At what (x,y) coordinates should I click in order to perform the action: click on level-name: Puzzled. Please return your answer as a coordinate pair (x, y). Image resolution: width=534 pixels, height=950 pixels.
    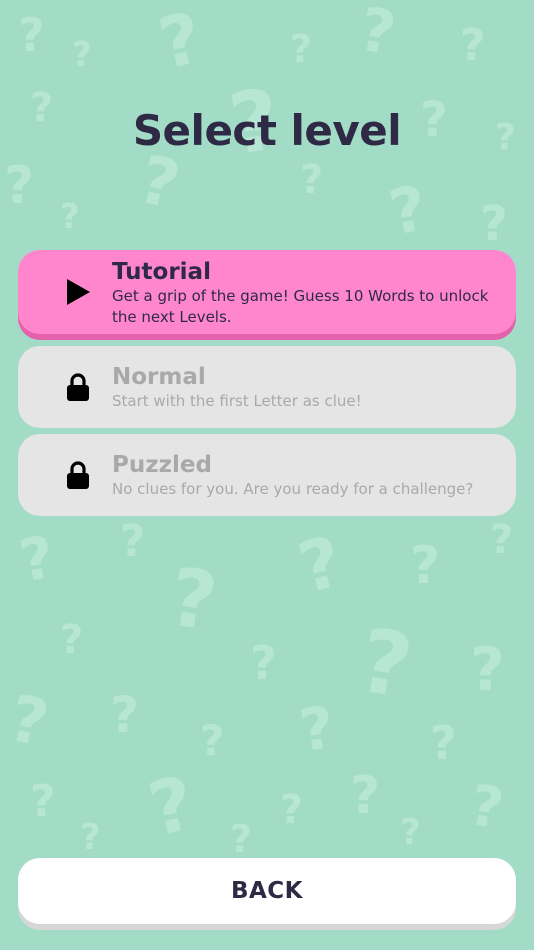
    Looking at the image, I should click on (162, 465).